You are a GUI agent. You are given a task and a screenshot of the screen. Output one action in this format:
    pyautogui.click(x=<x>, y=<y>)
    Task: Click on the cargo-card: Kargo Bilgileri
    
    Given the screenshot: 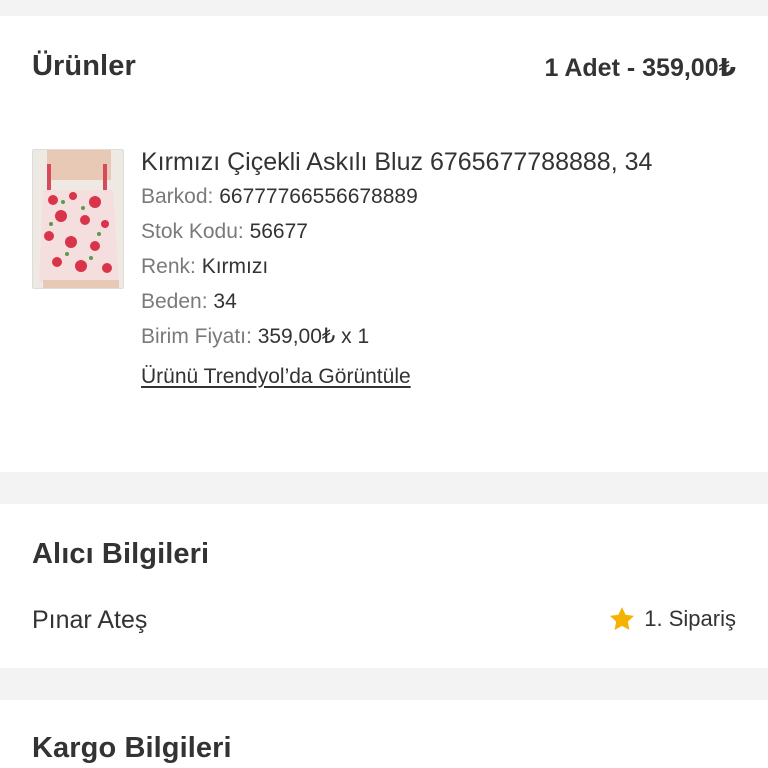 What is the action you would take?
    pyautogui.click(x=384, y=734)
    